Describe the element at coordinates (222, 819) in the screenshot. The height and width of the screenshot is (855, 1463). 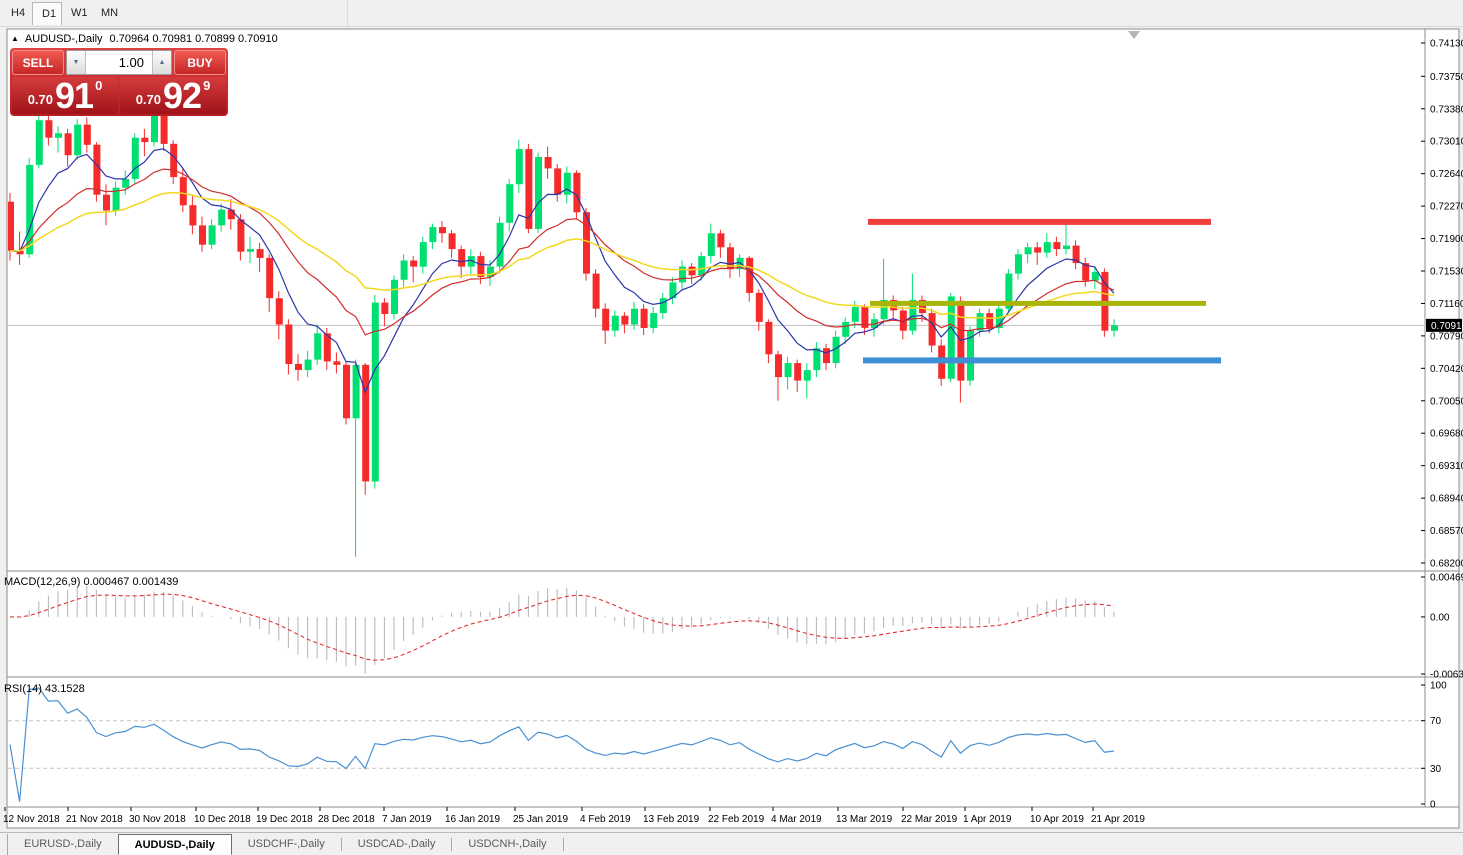
I see `svg-text: 10 Dec 2018` at that location.